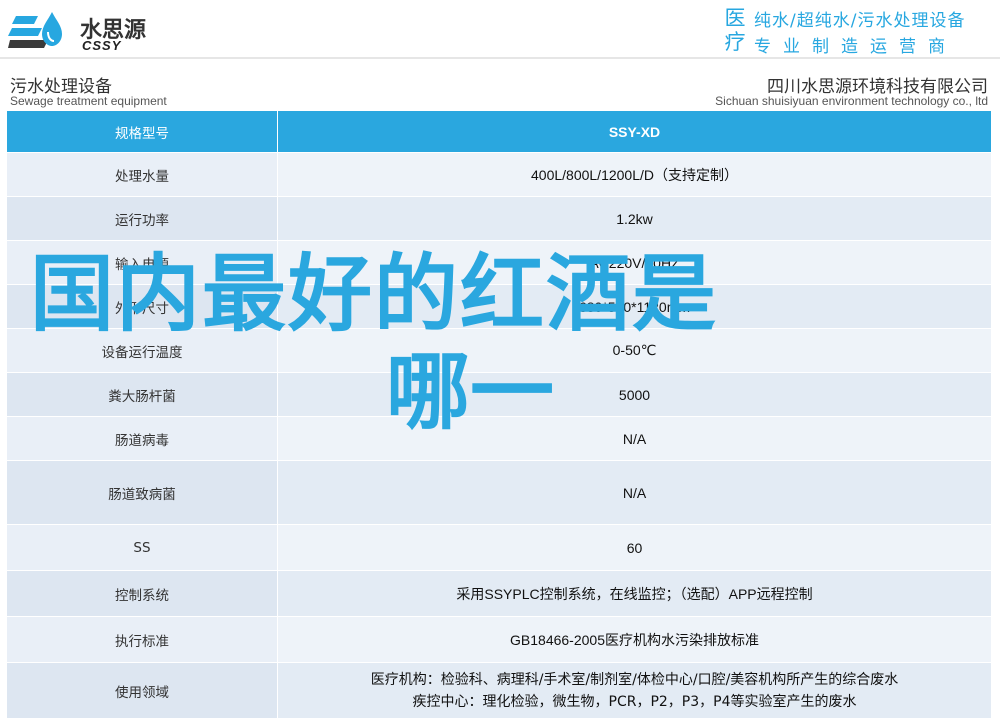 The height and width of the screenshot is (718, 1000). What do you see at coordinates (142, 306) in the screenshot?
I see `row-label: 外形尺寸` at bounding box center [142, 306].